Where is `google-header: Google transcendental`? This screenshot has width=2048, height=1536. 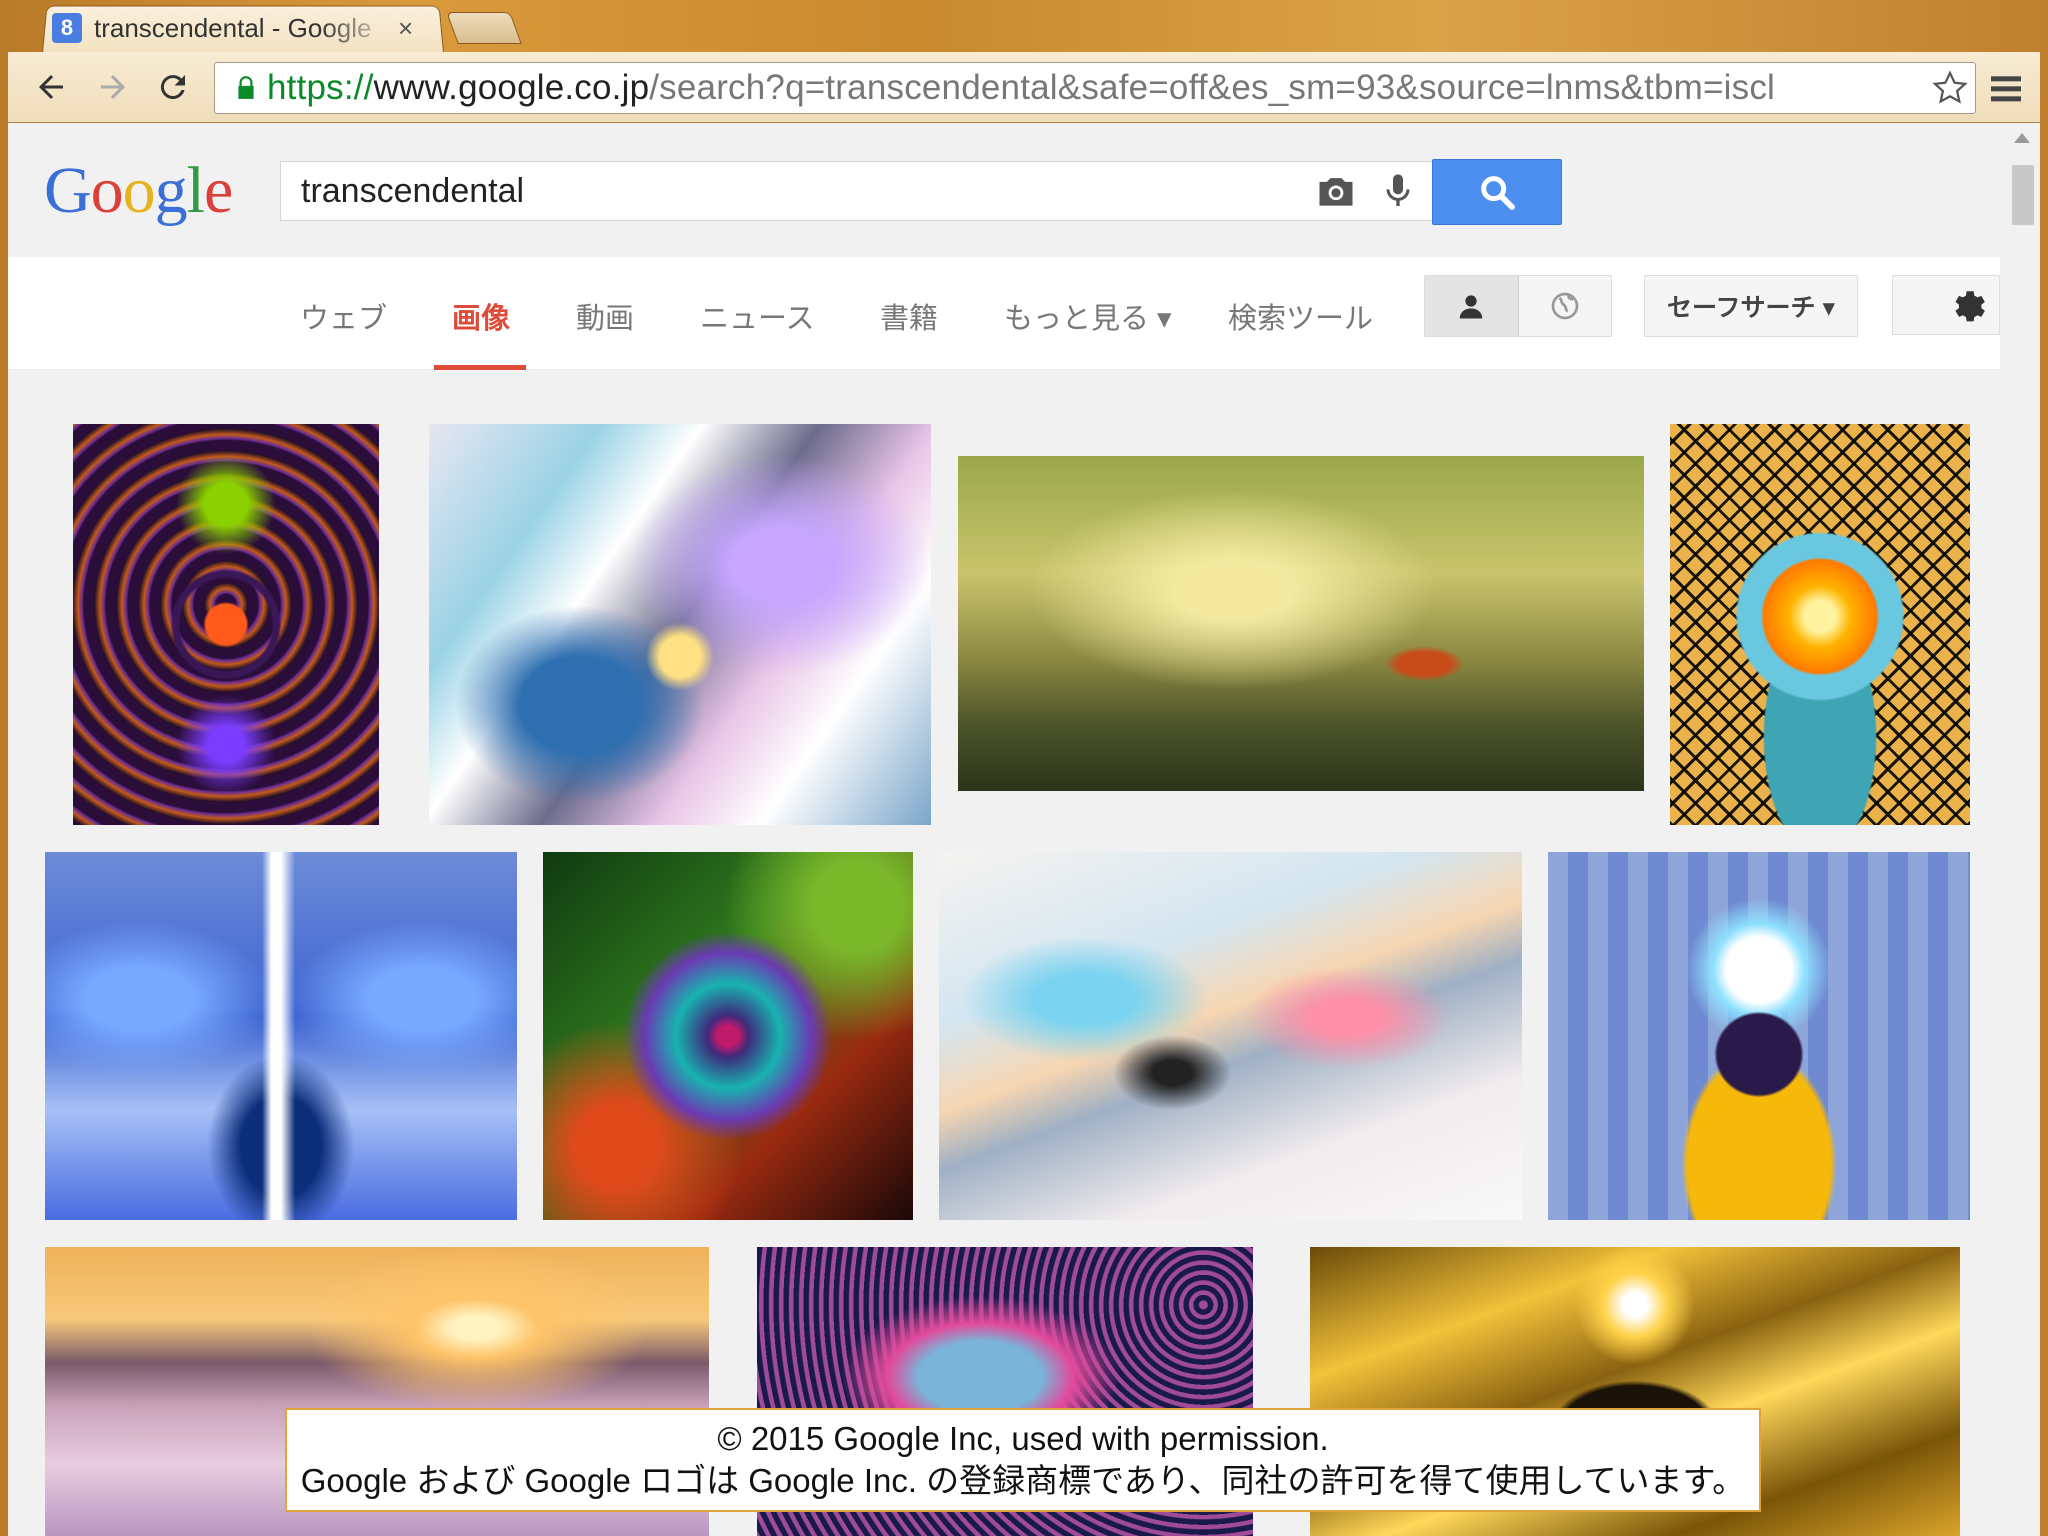 google-header: Google transcendental is located at coordinates (1004, 190).